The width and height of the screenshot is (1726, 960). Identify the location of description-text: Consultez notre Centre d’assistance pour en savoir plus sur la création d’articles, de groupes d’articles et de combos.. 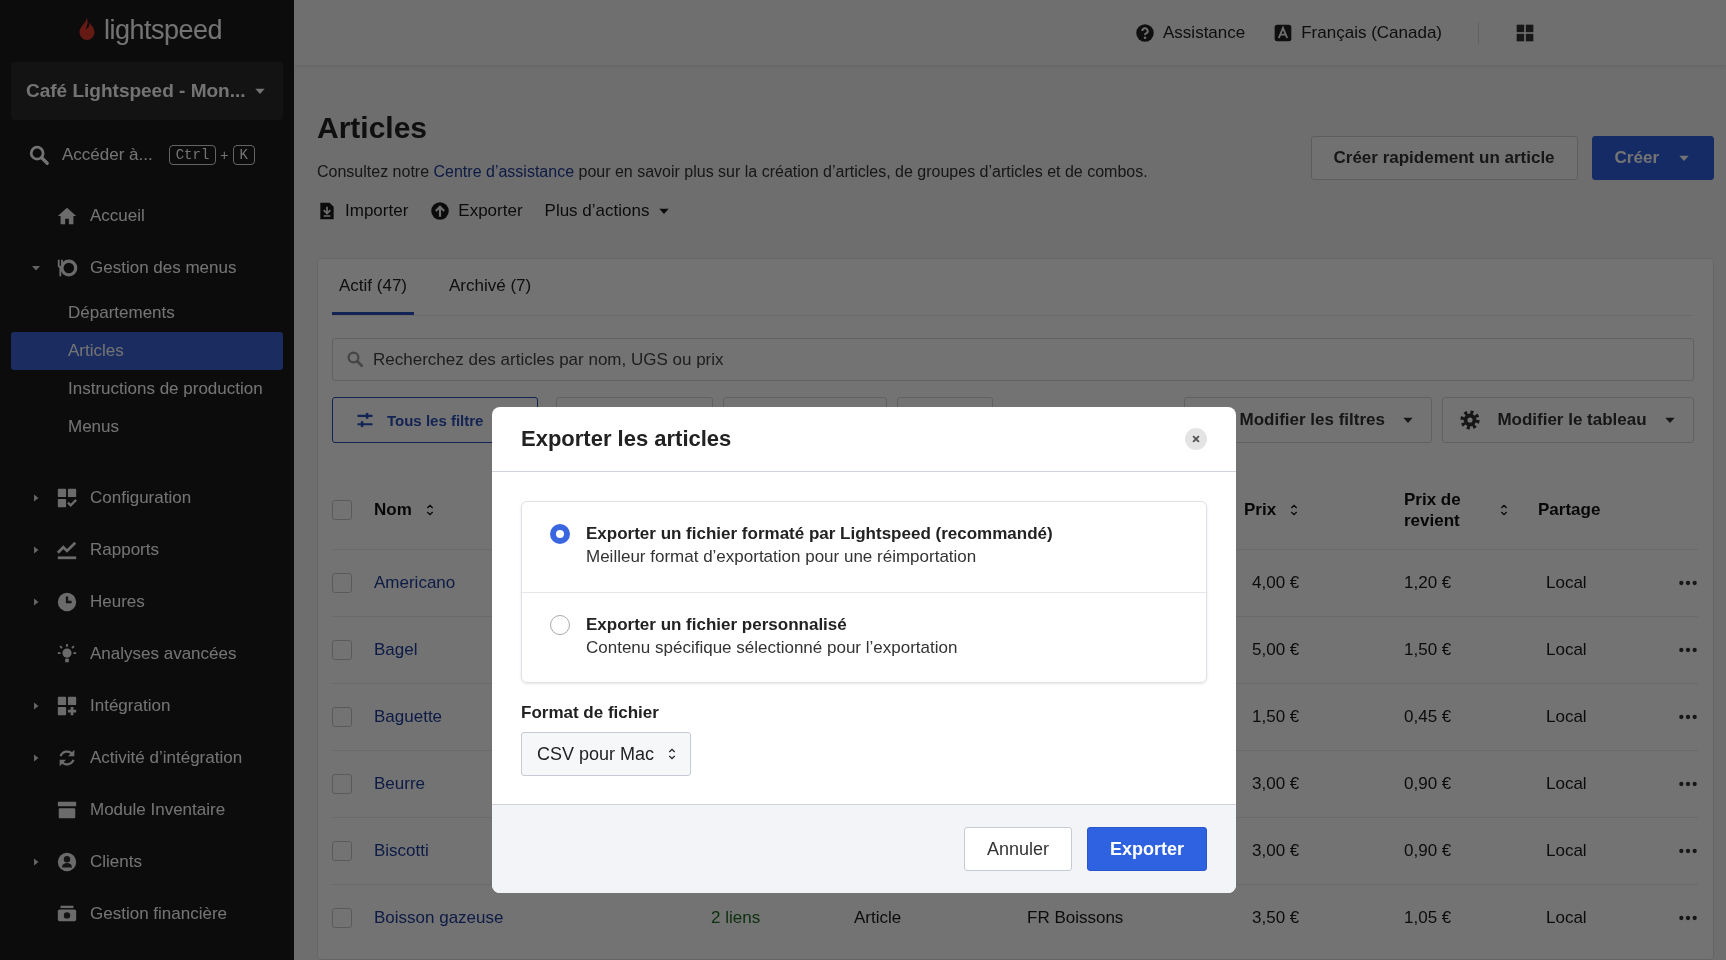
(732, 172).